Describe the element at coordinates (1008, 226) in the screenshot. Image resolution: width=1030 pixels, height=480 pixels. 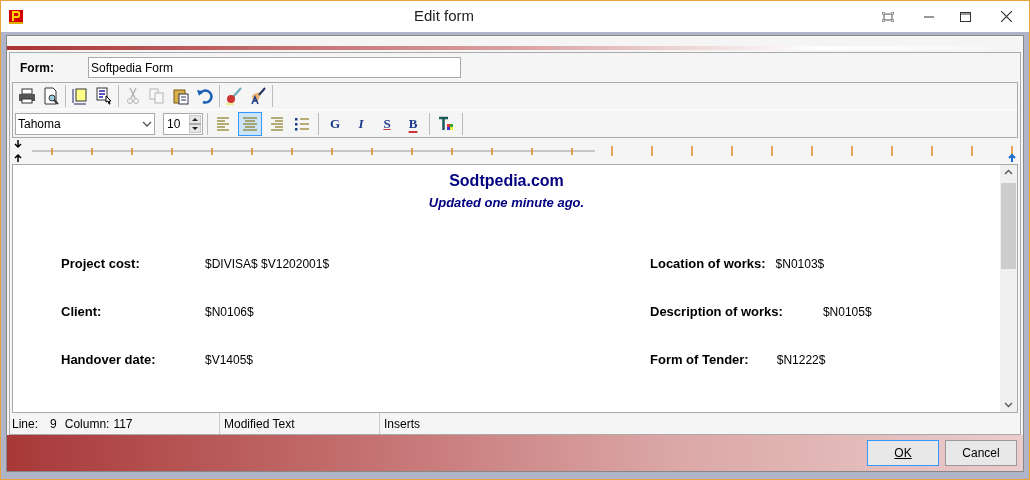
I see `scrollbar-thumb` at that location.